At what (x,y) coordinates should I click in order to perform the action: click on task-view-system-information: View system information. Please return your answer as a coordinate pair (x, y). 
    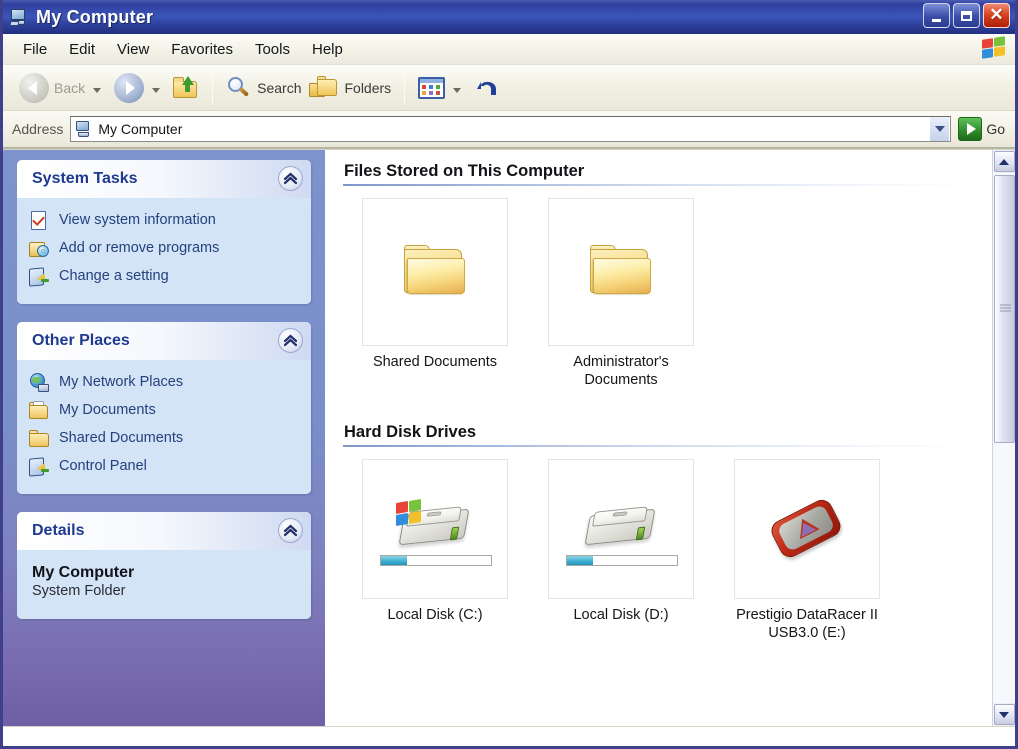
    Looking at the image, I should click on (167, 222).